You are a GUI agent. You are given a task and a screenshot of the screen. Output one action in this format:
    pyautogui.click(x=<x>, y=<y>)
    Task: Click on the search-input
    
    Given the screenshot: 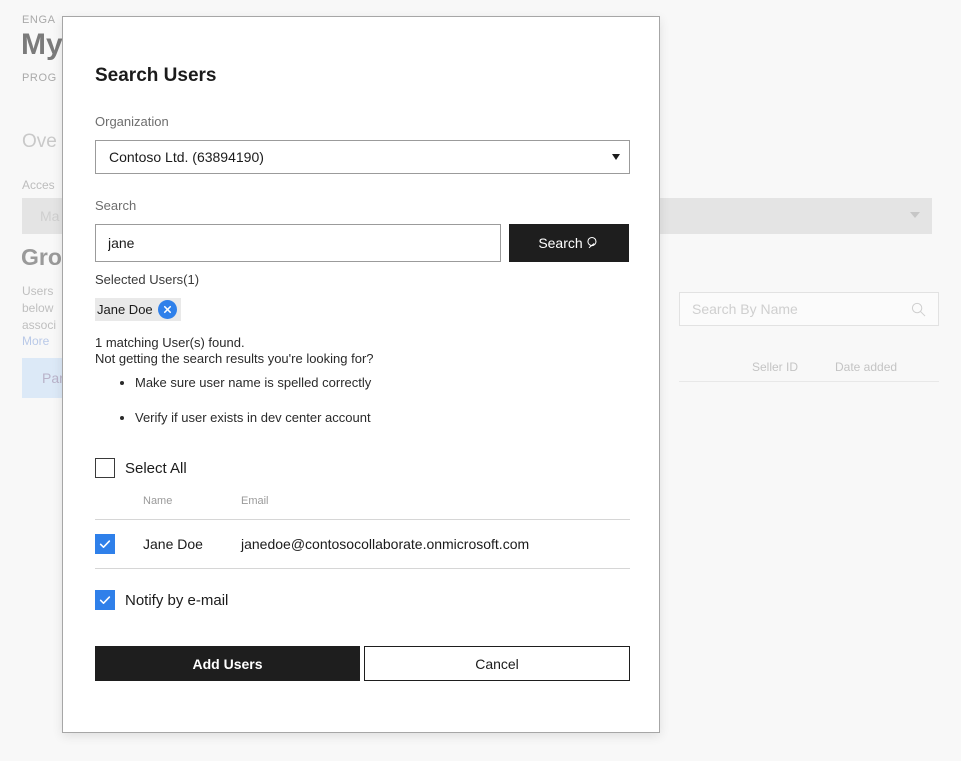 What is the action you would take?
    pyautogui.click(x=298, y=243)
    